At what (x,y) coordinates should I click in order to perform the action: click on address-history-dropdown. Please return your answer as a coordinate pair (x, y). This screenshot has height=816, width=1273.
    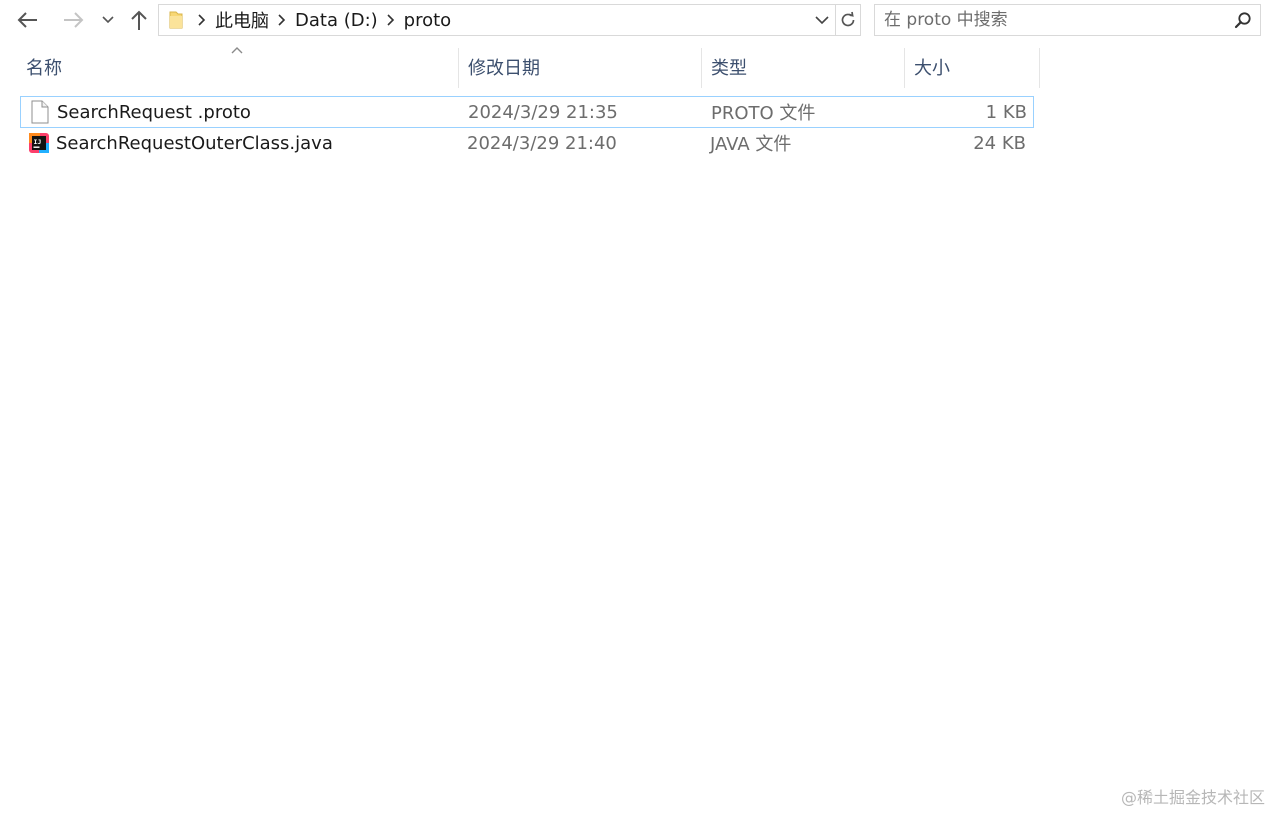
    Looking at the image, I should click on (822, 20).